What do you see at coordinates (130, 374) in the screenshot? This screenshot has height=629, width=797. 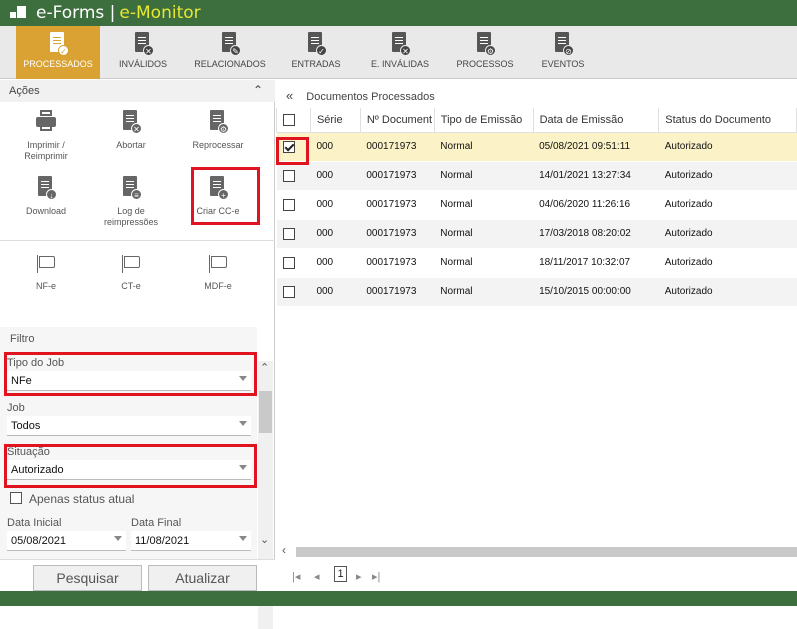 I see `highlight-tipo-job` at bounding box center [130, 374].